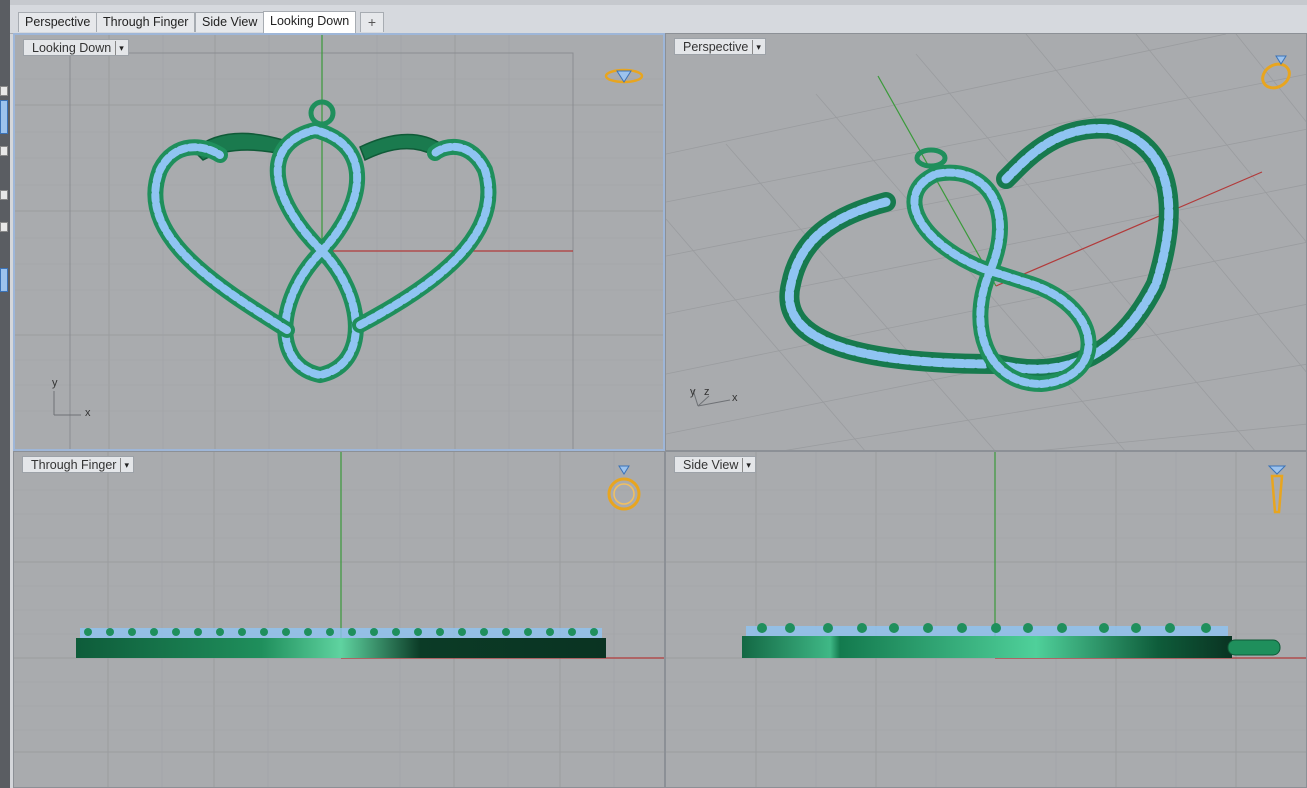 The width and height of the screenshot is (1307, 788). What do you see at coordinates (1277, 489) in the screenshot?
I see `ring-side-icon` at bounding box center [1277, 489].